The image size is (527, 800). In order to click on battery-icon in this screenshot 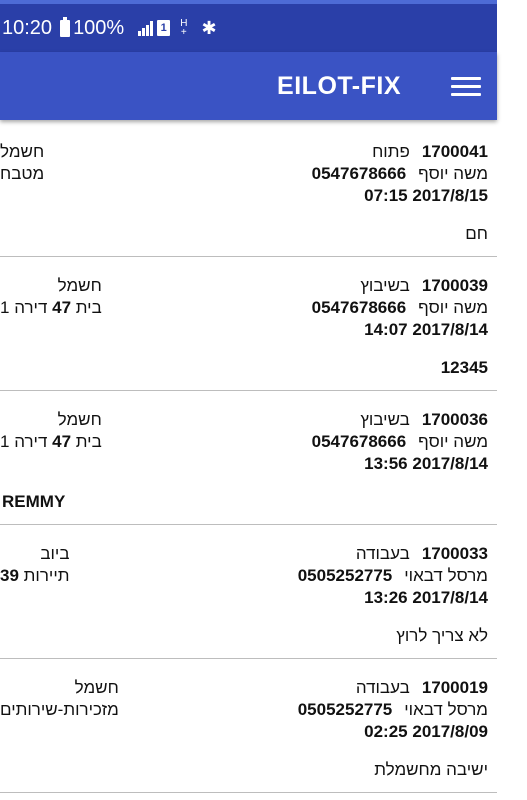, I will do `click(65, 26)`.